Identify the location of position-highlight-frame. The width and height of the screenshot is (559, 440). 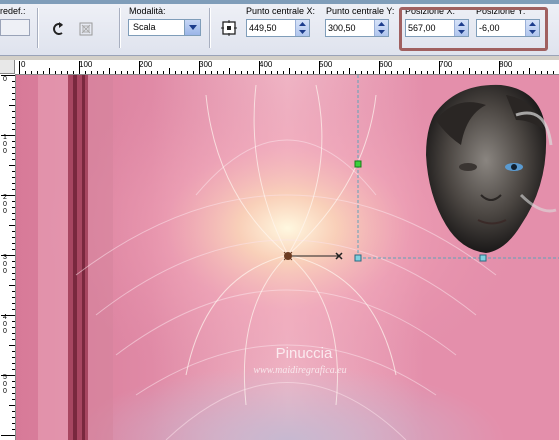
(473, 29).